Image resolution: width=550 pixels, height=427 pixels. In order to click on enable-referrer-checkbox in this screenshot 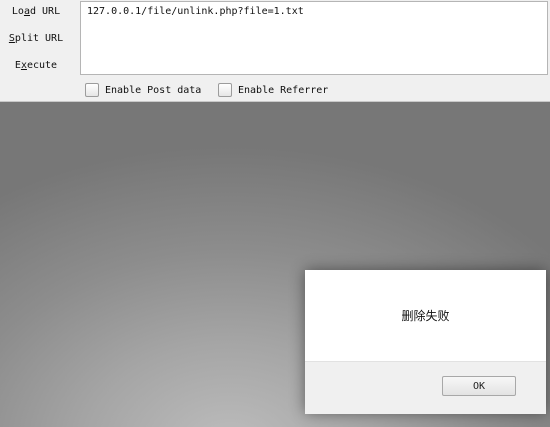, I will do `click(225, 90)`.